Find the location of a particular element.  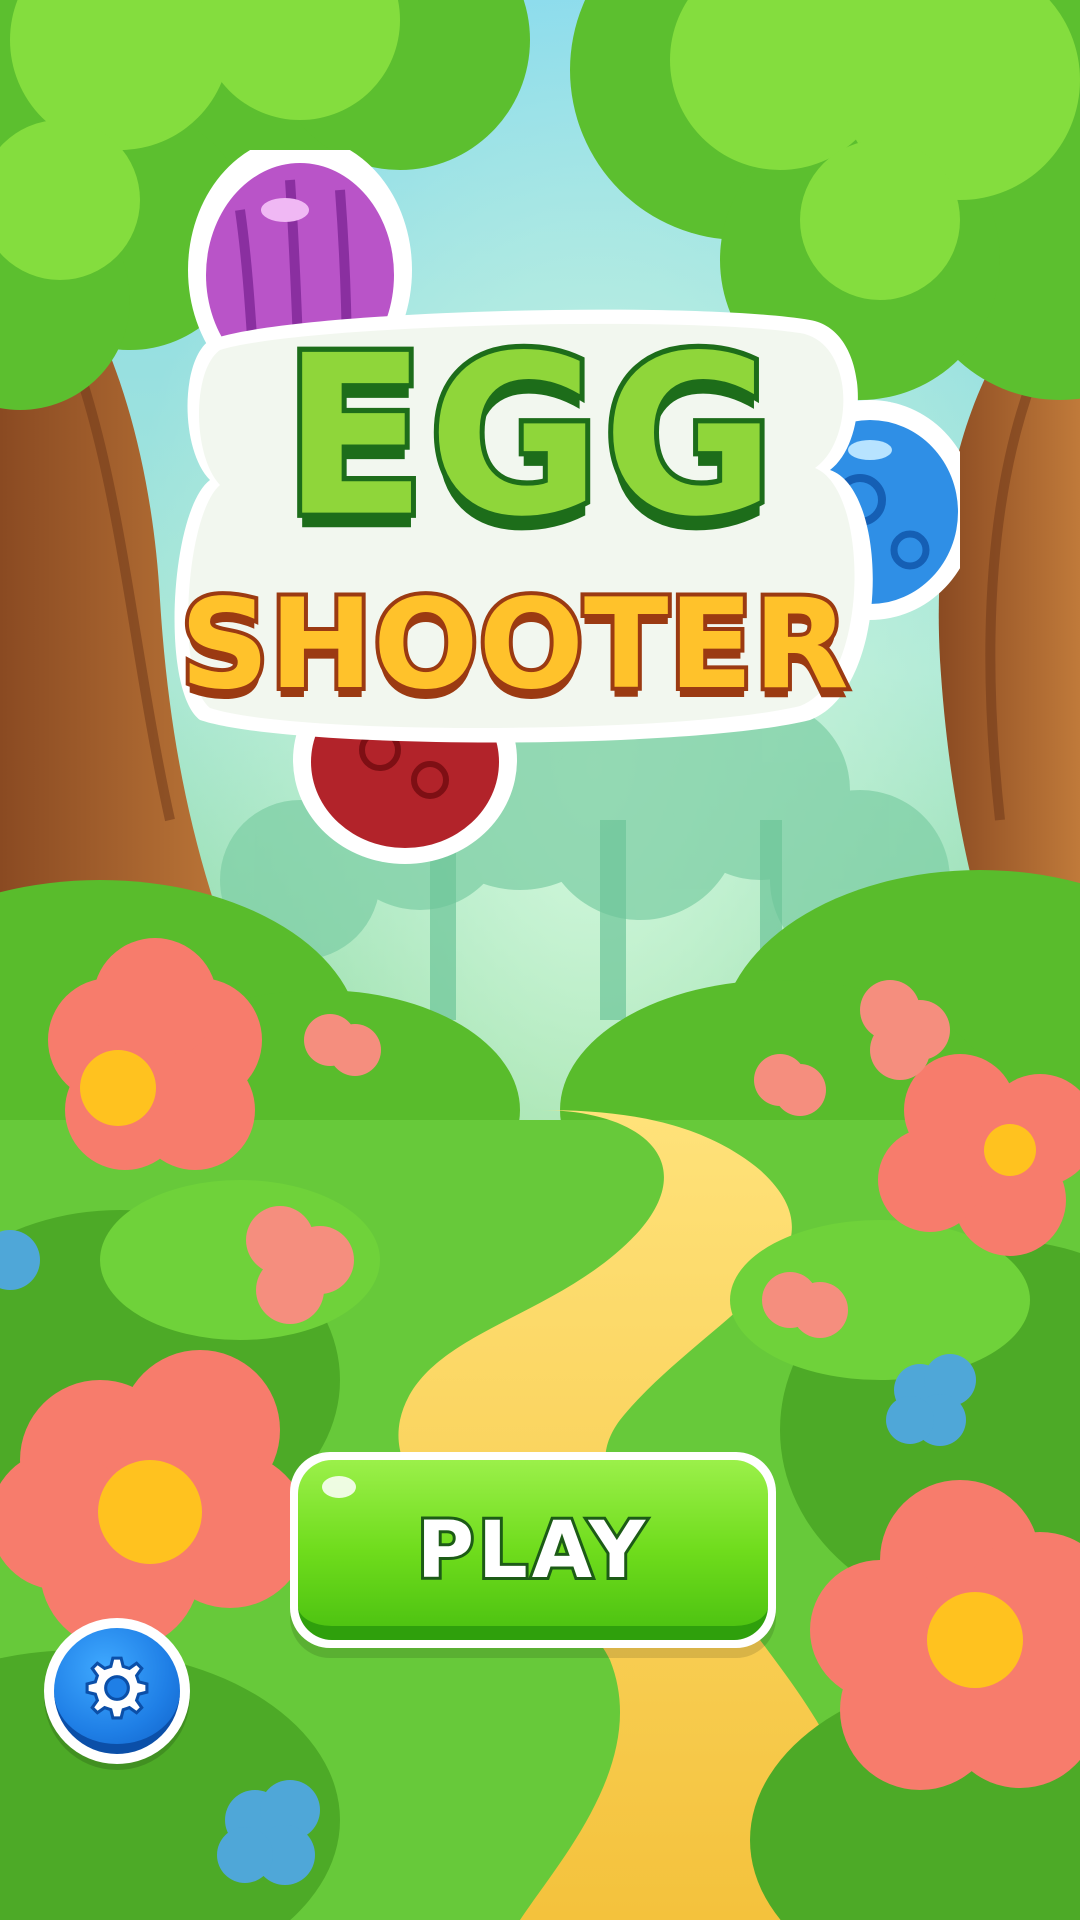

play-button: PLAY is located at coordinates (533, 1550).